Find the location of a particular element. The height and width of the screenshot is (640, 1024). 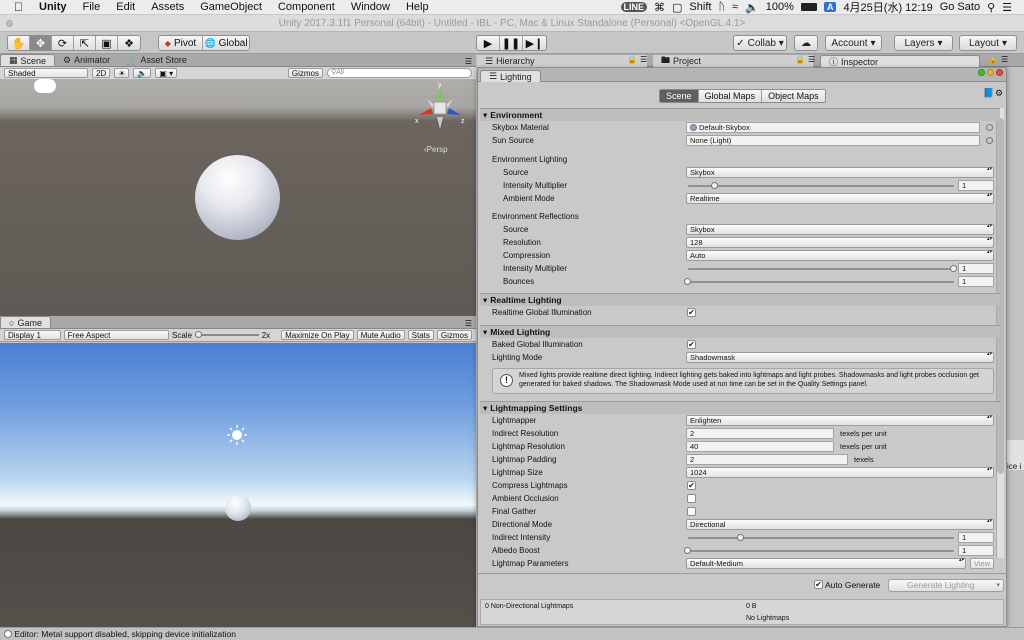

settings-gear-icon: ⚙ is located at coordinates (999, 93).